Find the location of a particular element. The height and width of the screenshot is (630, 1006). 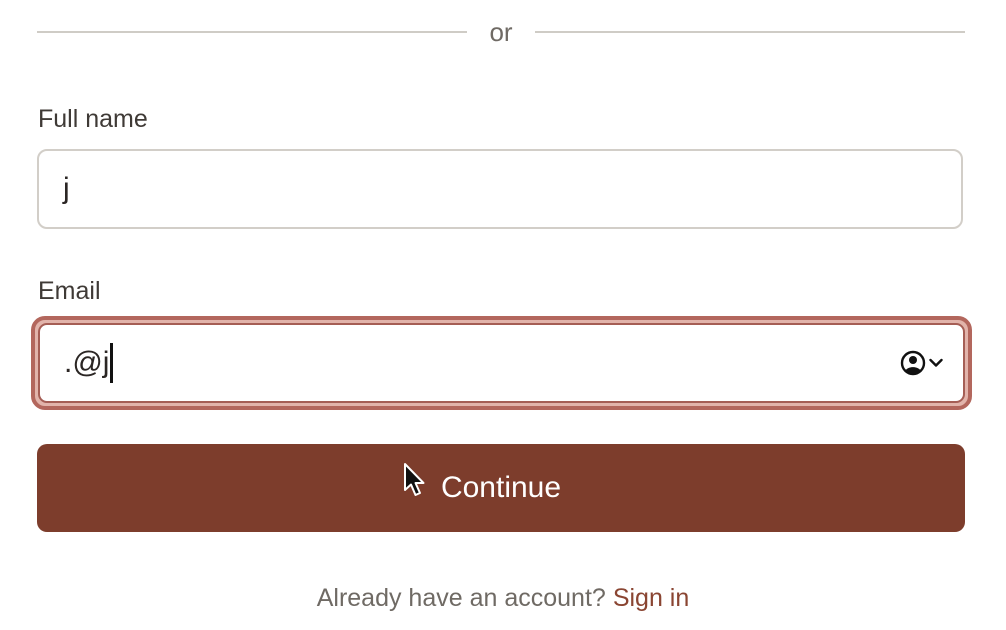

email-value: .@j is located at coordinates (87, 362).